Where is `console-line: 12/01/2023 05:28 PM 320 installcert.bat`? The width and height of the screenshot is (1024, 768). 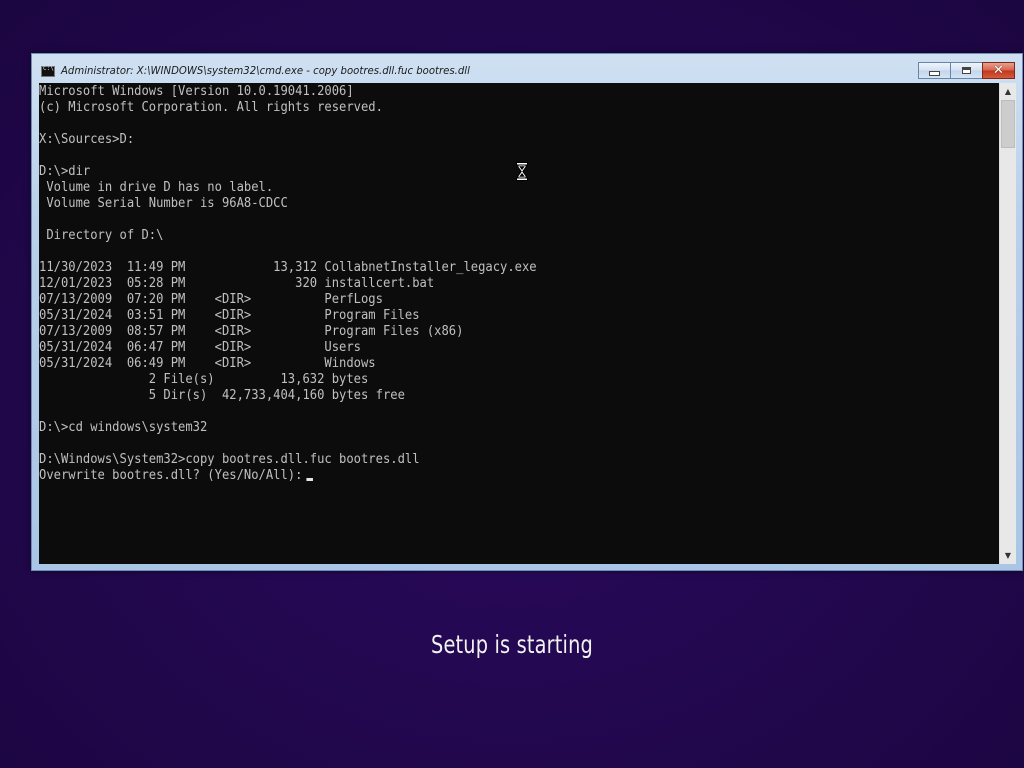 console-line: 12/01/2023 05:28 PM 320 installcert.bat is located at coordinates (237, 283).